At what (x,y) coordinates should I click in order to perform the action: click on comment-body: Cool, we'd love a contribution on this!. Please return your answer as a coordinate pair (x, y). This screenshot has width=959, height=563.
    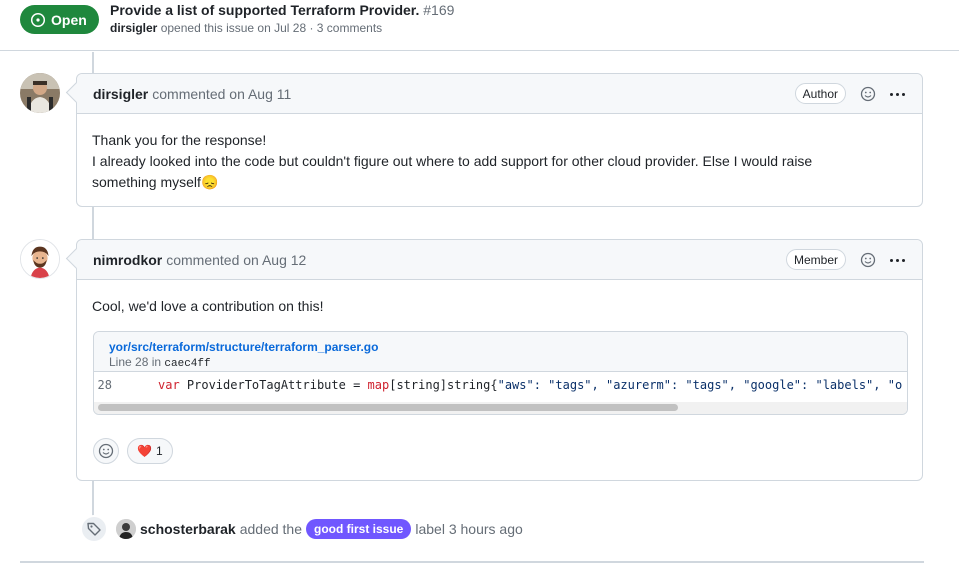
    Looking at the image, I should click on (499, 306).